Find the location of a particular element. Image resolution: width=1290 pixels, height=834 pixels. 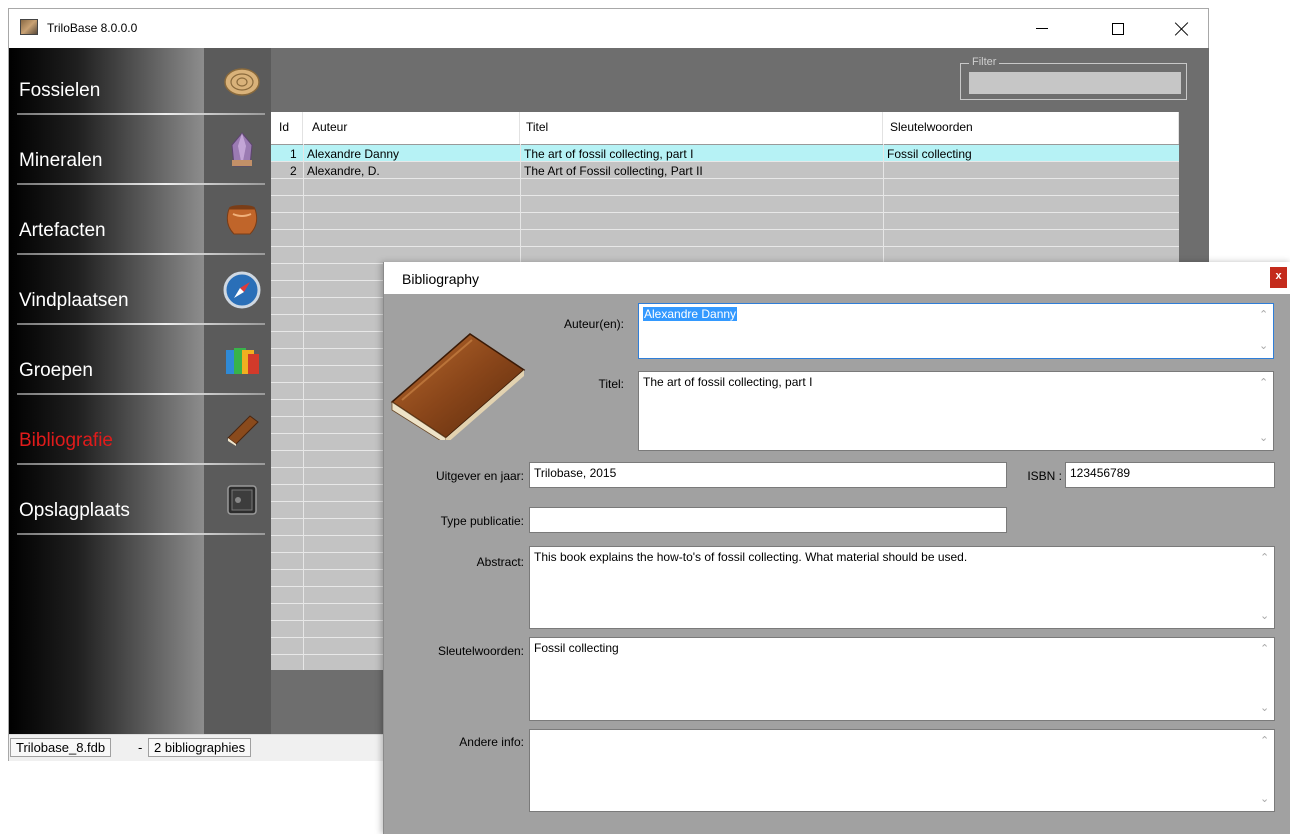

safe-icon is located at coordinates (242, 500).